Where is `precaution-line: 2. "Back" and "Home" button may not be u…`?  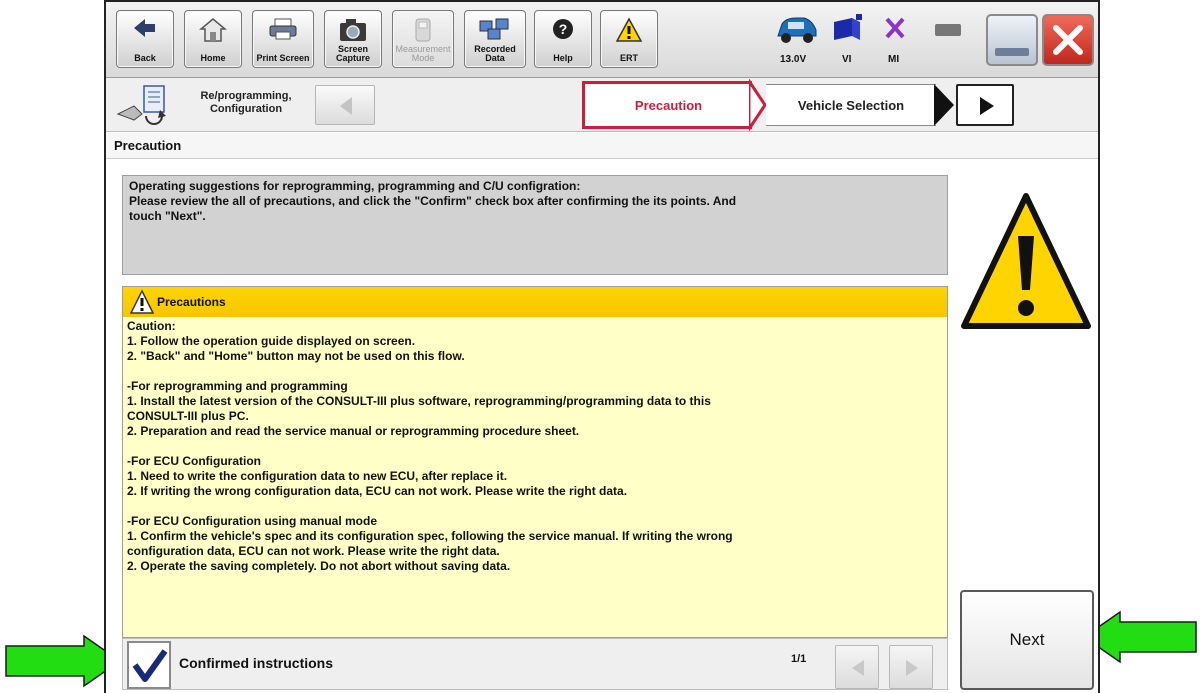 precaution-line: 2. "Back" and "Home" button may not be u… is located at coordinates (296, 356).